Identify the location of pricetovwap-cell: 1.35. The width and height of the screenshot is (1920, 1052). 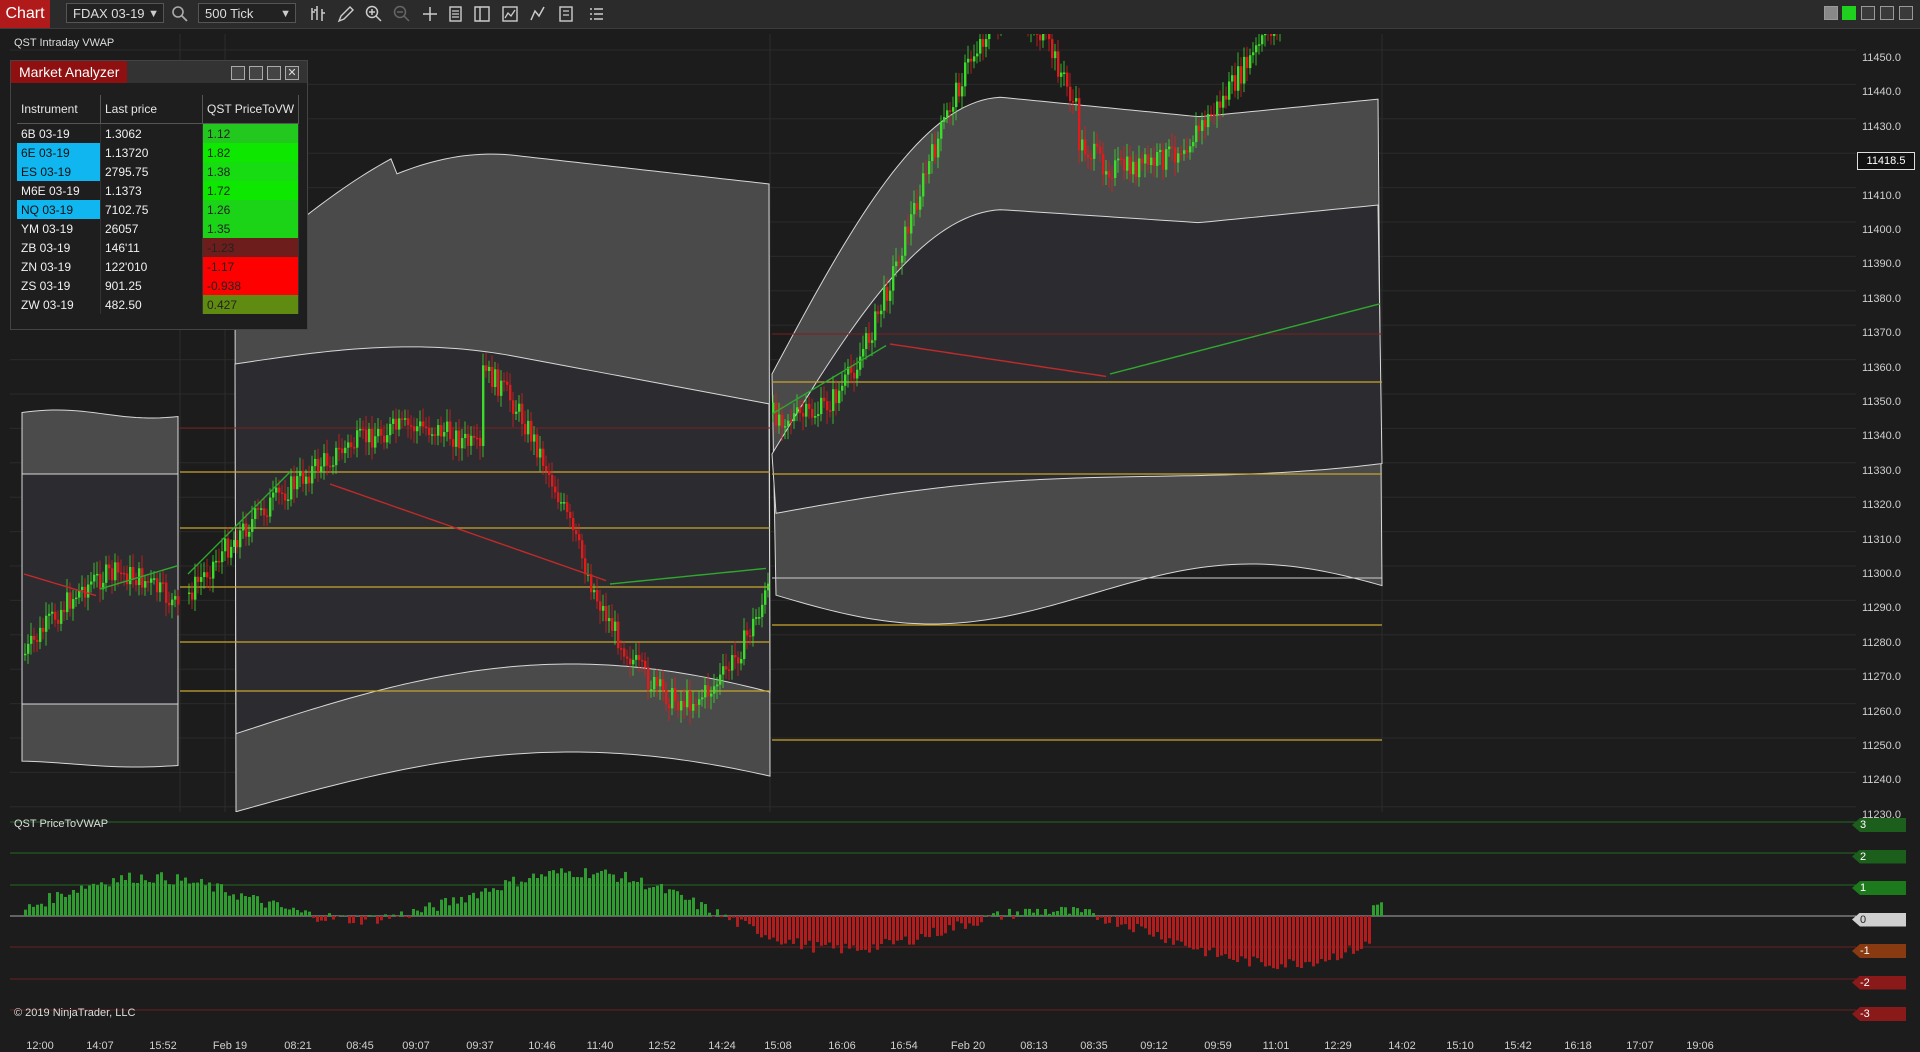
(251, 228).